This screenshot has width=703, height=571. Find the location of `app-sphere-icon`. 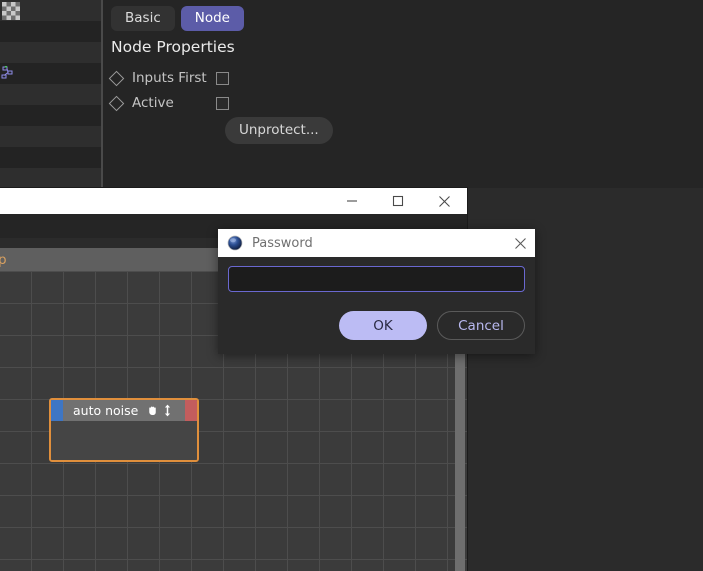

app-sphere-icon is located at coordinates (235, 243).